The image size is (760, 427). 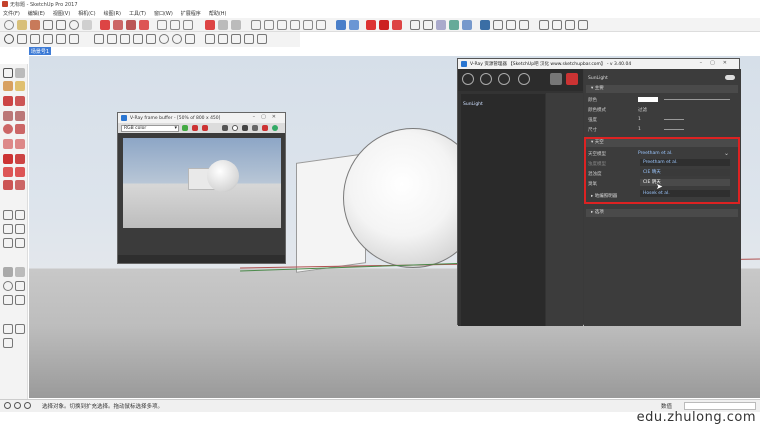 I want to click on pushpull-tool-icon, so click(x=20, y=159).